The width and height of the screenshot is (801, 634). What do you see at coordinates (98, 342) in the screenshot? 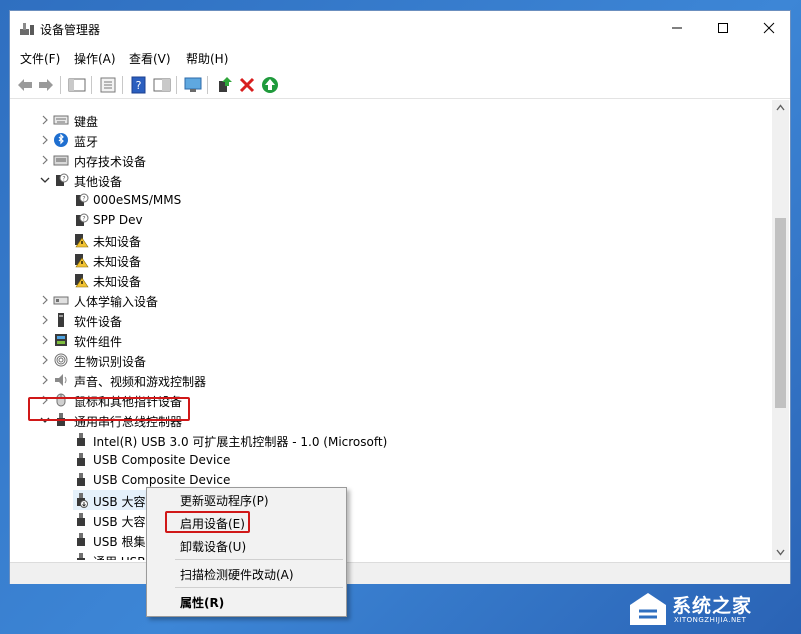
I see `tree-item-label: 软件组件` at bounding box center [98, 342].